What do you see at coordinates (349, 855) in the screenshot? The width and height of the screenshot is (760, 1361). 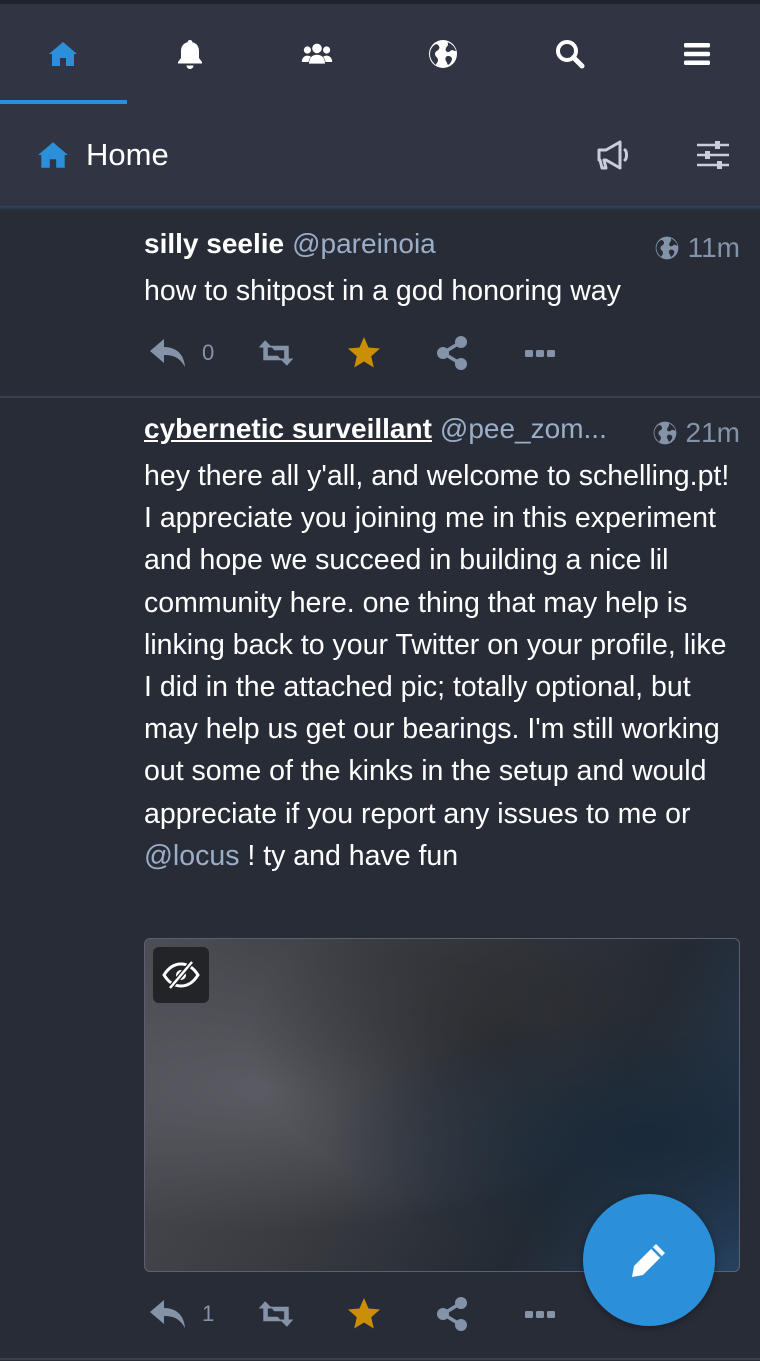 I see `status-text-part: ! ty and have fun` at bounding box center [349, 855].